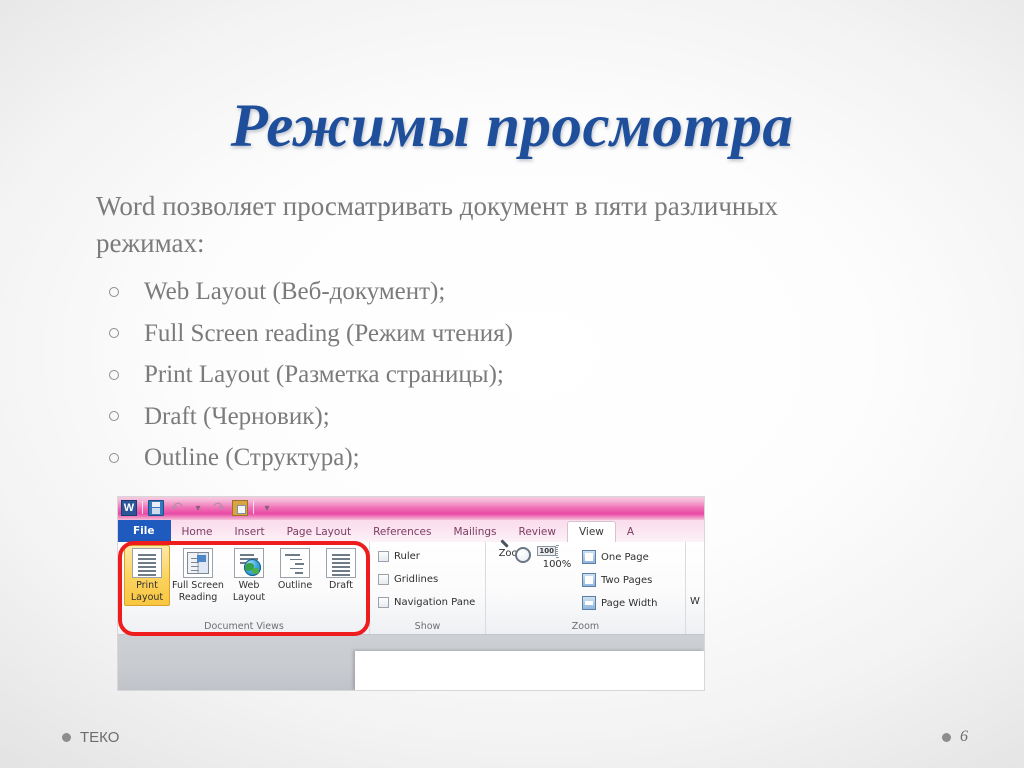  I want to click on checkbox-gridlines: Gridlines, so click(408, 579).